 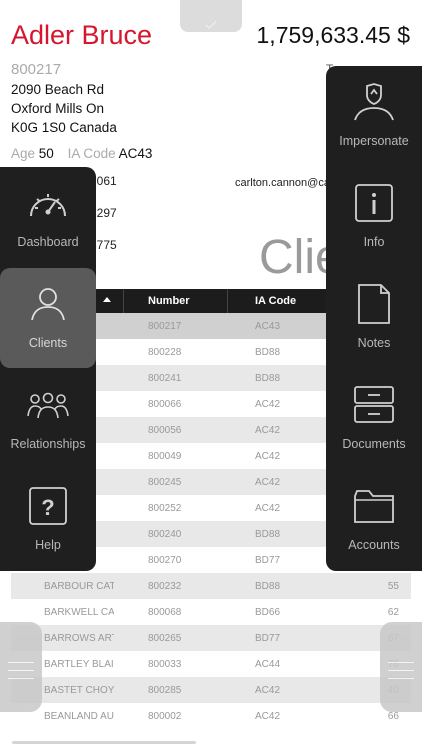 I want to click on client-name-cell: BARKWELL CARL, so click(x=79, y=612).